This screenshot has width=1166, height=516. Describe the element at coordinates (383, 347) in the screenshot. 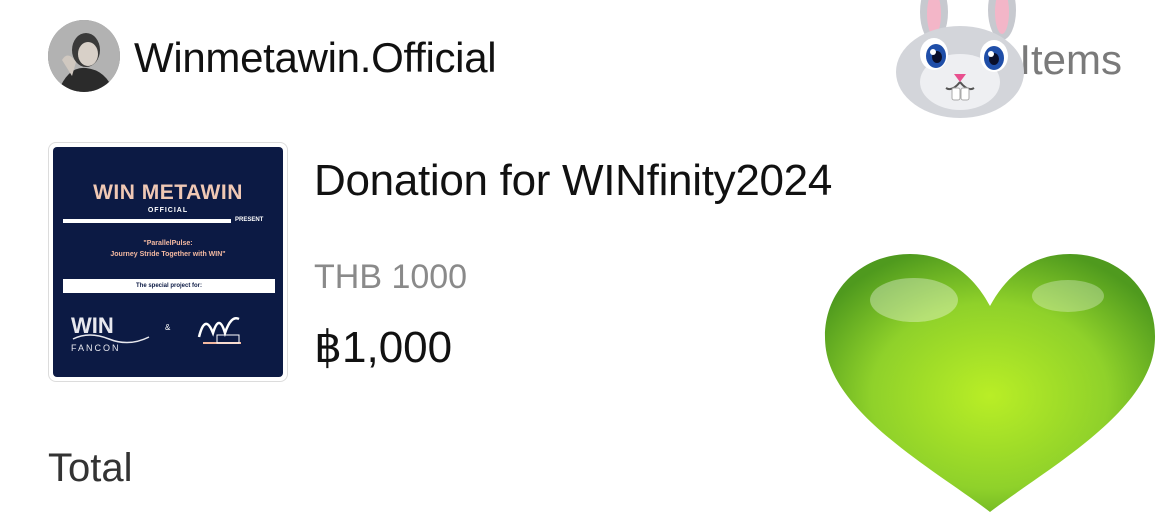

I see `product-price: ฿1,000` at that location.